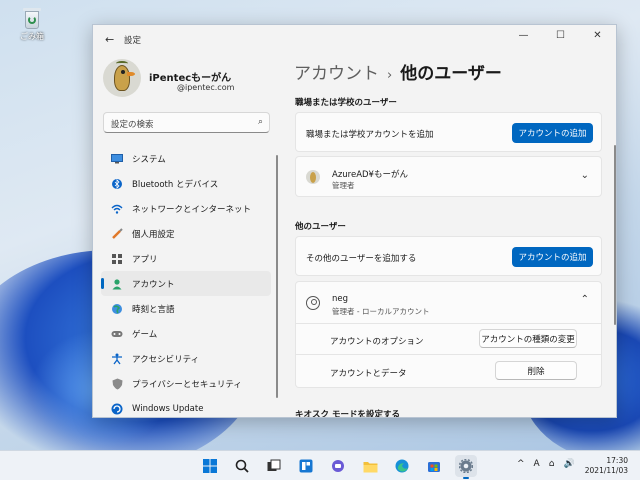 This screenshot has height=480, width=640. Describe the element at coordinates (448, 302) in the screenshot. I see `local-user-row: neg 管理者 - ローカルアカウント ⌃` at that location.